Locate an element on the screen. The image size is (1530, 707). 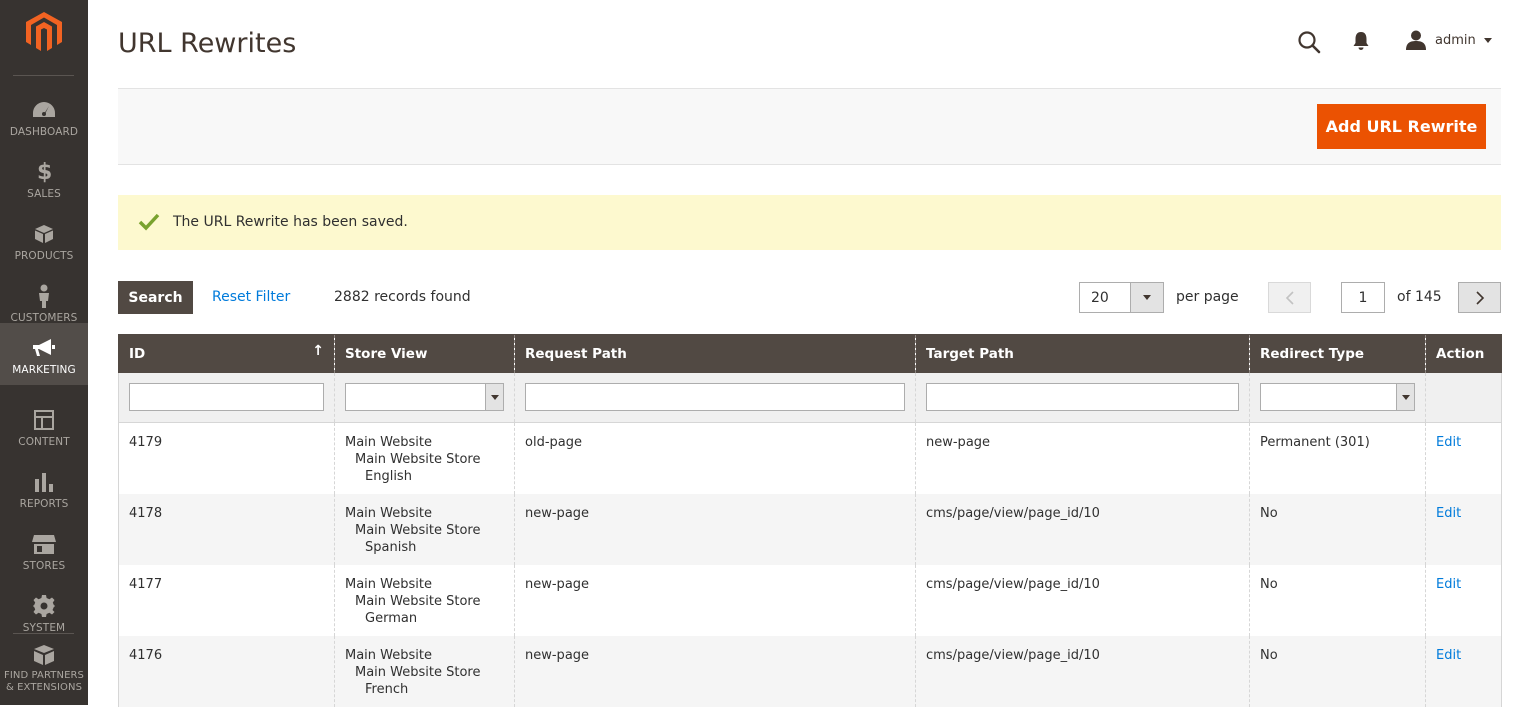
check-icon is located at coordinates (149, 222).